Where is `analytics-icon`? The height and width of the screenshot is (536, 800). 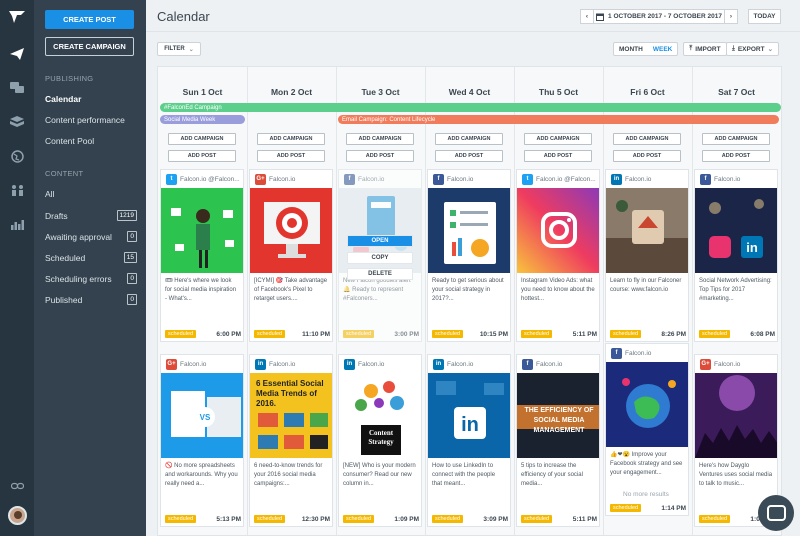 analytics-icon is located at coordinates (17, 224).